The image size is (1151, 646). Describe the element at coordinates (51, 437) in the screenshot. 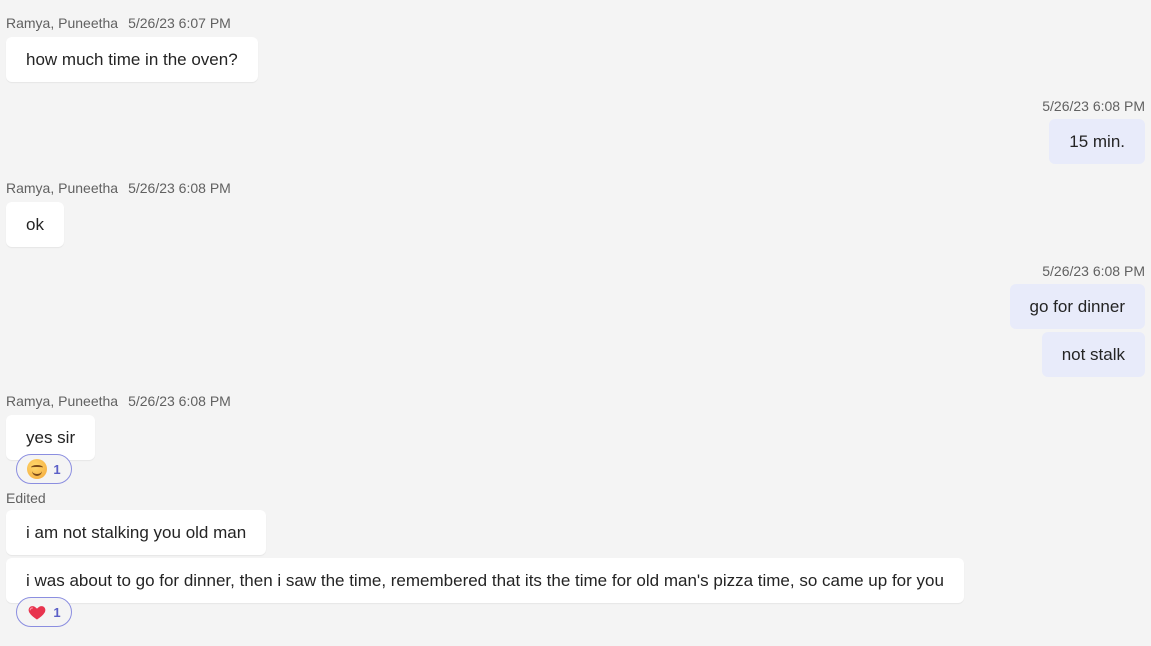

I see `message-text: yes sir` at that location.